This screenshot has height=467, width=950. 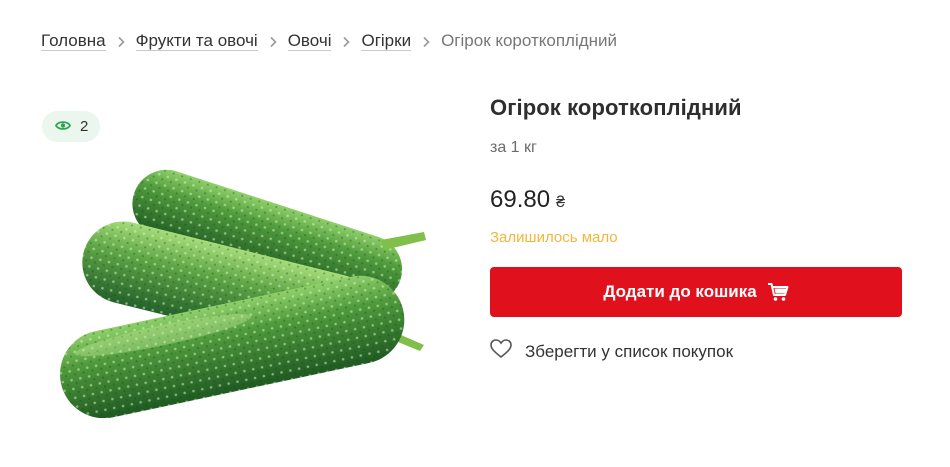 I want to click on product-price: 69.80 ₴, so click(x=527, y=200).